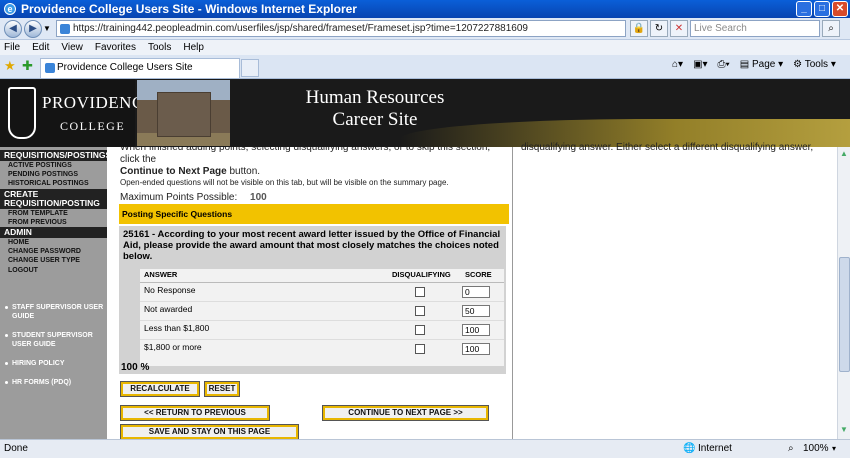 The width and height of the screenshot is (850, 458). Describe the element at coordinates (135, 367) in the screenshot. I see `total-percent: 100 %` at that location.